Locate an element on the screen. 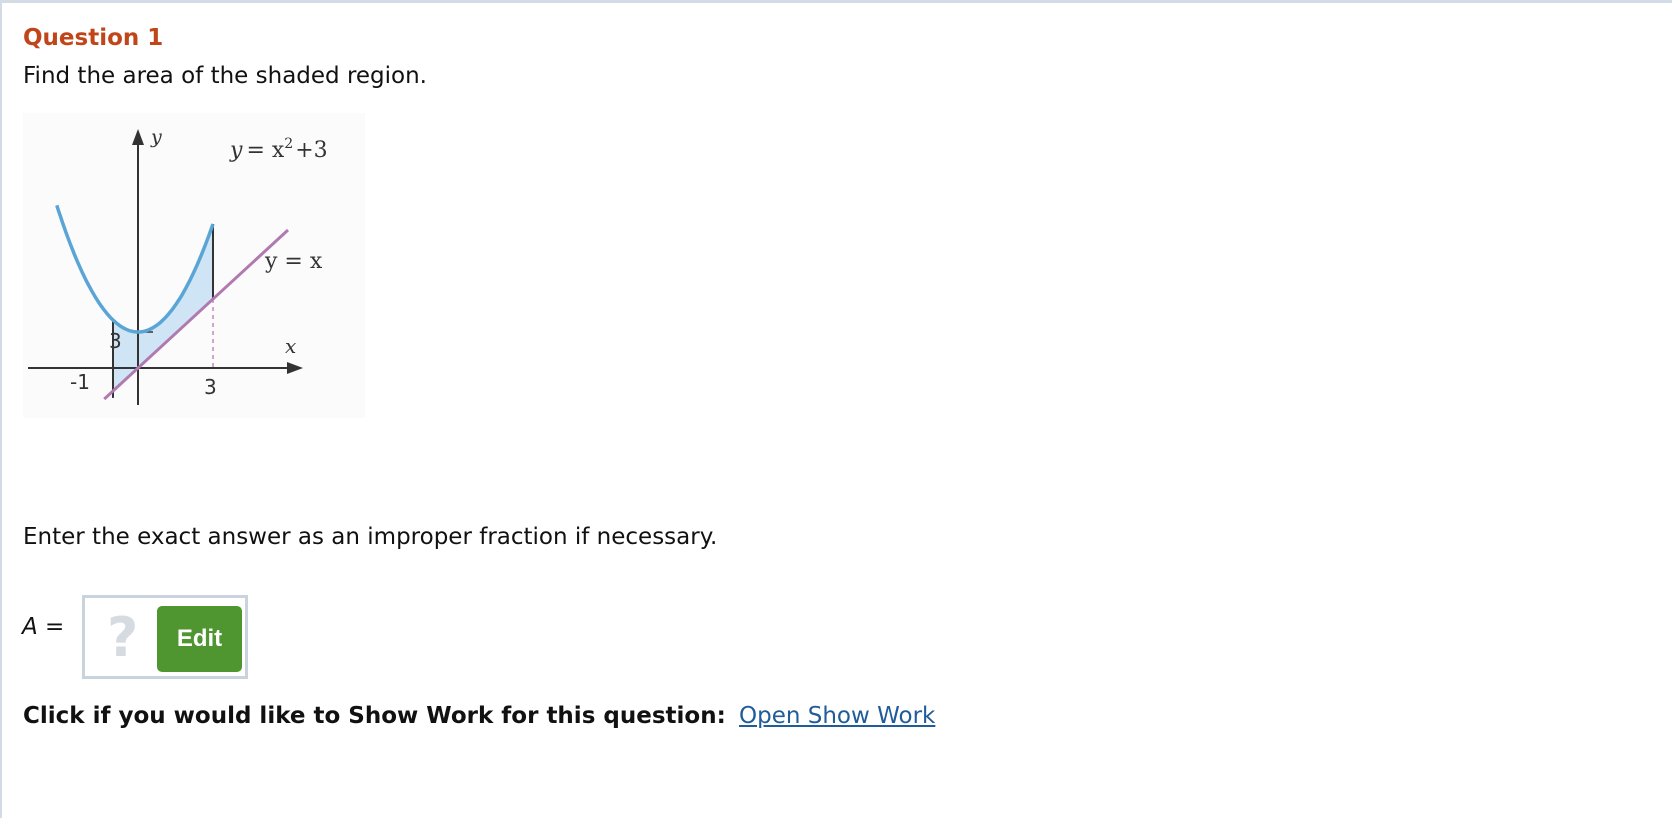 This screenshot has height=818, width=1672. graph-svg: y y = x2+3 y = x x 3 -1 3 is located at coordinates (194, 265).